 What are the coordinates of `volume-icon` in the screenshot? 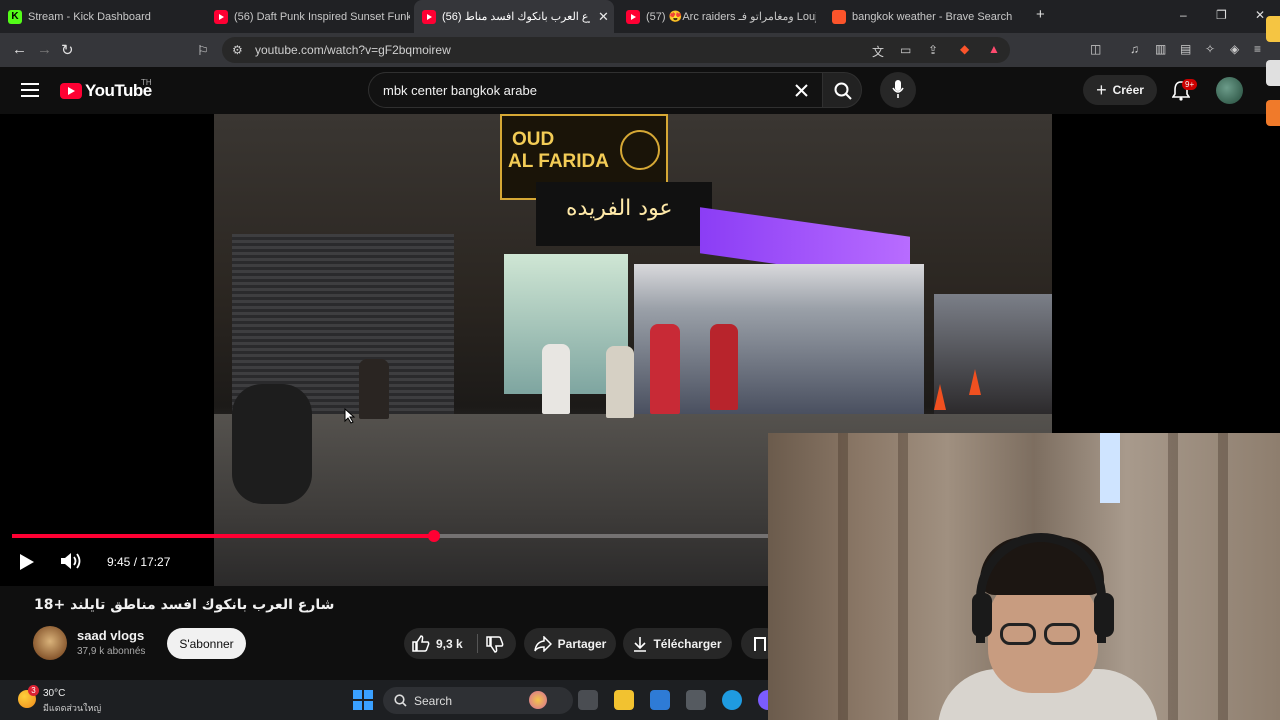 It's located at (71, 561).